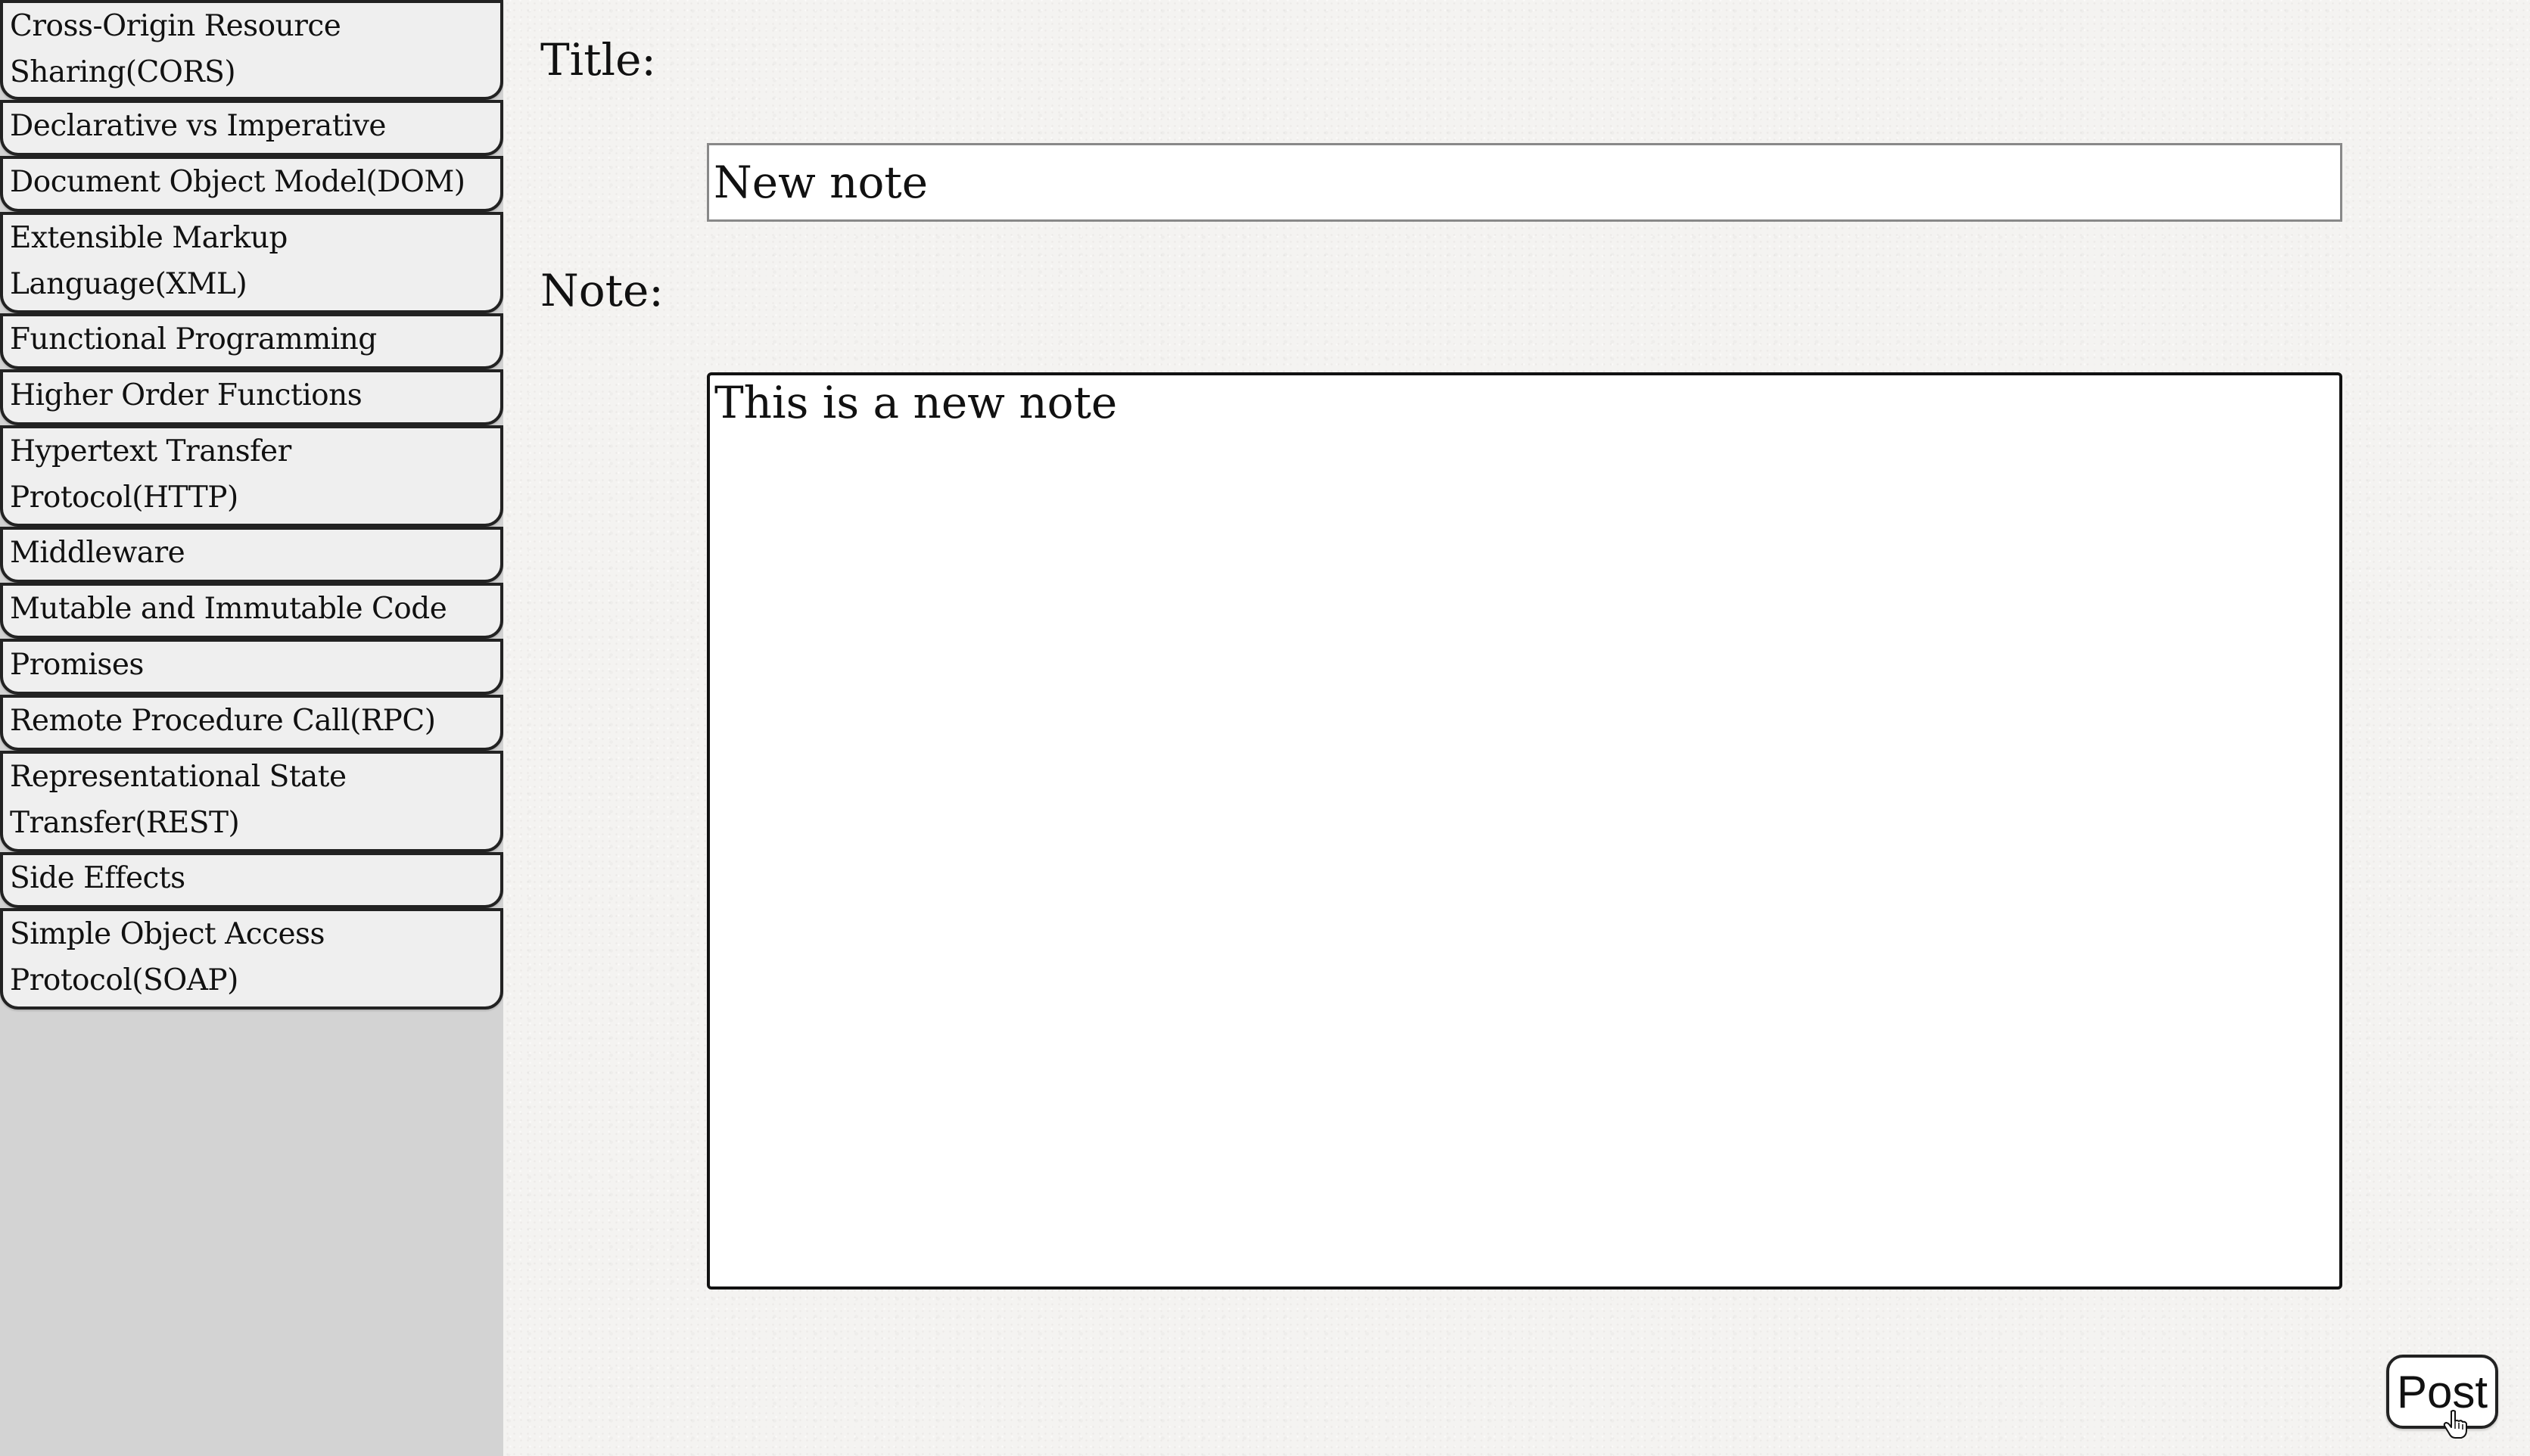  Describe the element at coordinates (251, 555) in the screenshot. I see `sidebar-item-middleware: Middleware` at that location.